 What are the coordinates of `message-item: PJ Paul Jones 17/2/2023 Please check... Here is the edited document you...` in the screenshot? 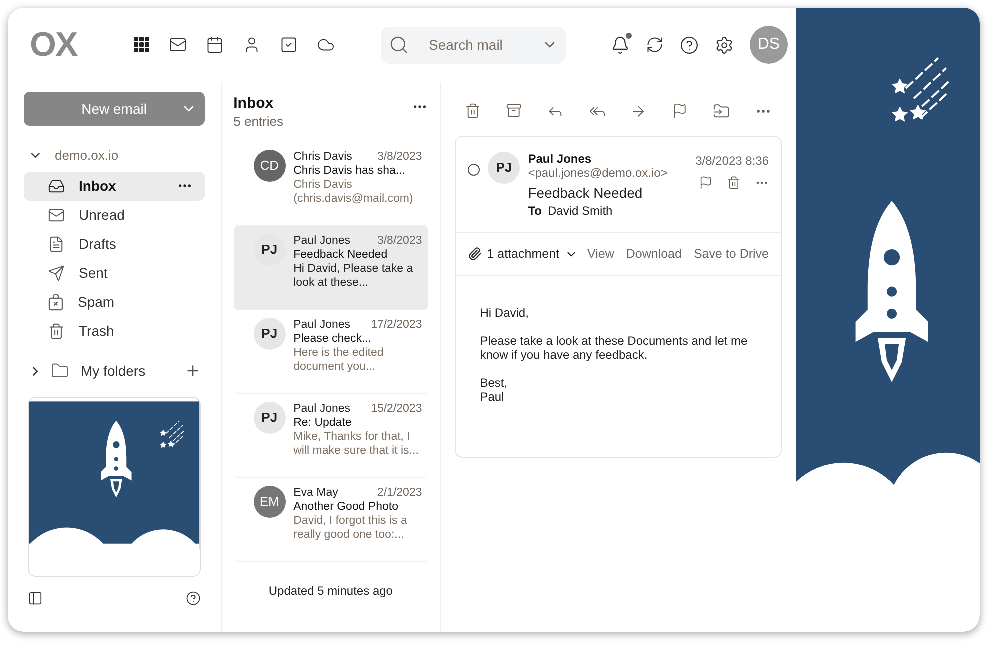 It's located at (331, 352).